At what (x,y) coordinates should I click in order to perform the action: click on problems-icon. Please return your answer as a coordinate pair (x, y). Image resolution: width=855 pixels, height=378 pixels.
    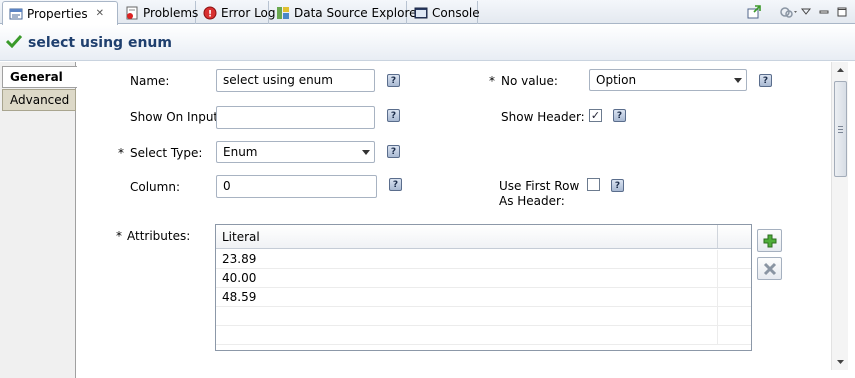
    Looking at the image, I should click on (132, 13).